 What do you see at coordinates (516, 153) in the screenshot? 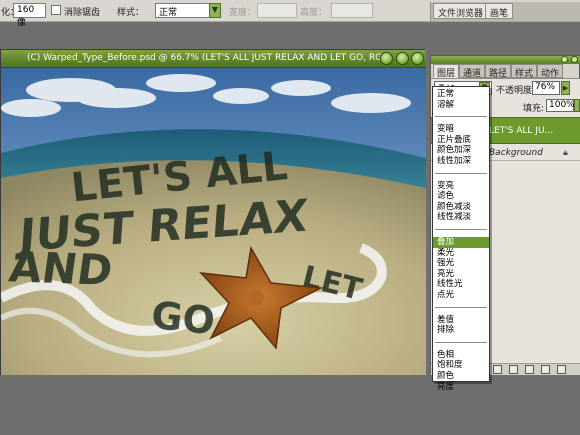
I see `layer-name: Background` at bounding box center [516, 153].